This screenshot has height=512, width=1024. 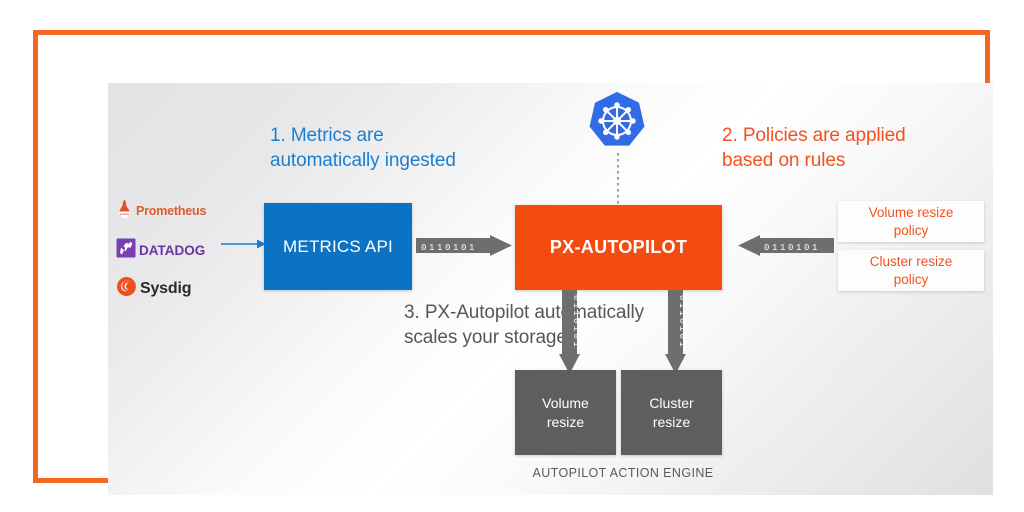 I want to click on step-2-heading: 2. Policies are applied based on rules, so click(x=814, y=148).